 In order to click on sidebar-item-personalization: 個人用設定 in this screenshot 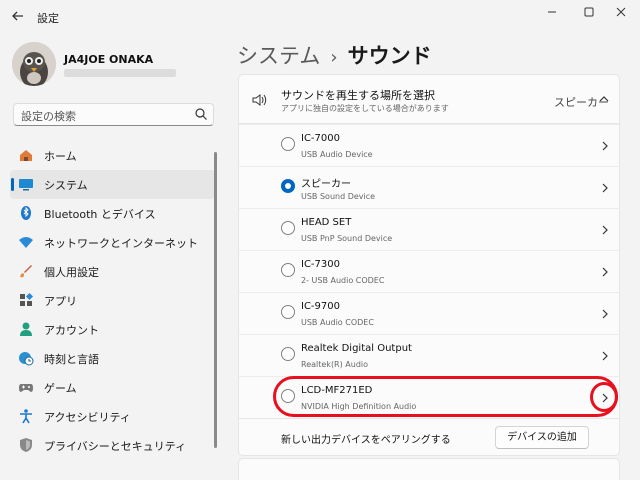, I will do `click(112, 271)`.